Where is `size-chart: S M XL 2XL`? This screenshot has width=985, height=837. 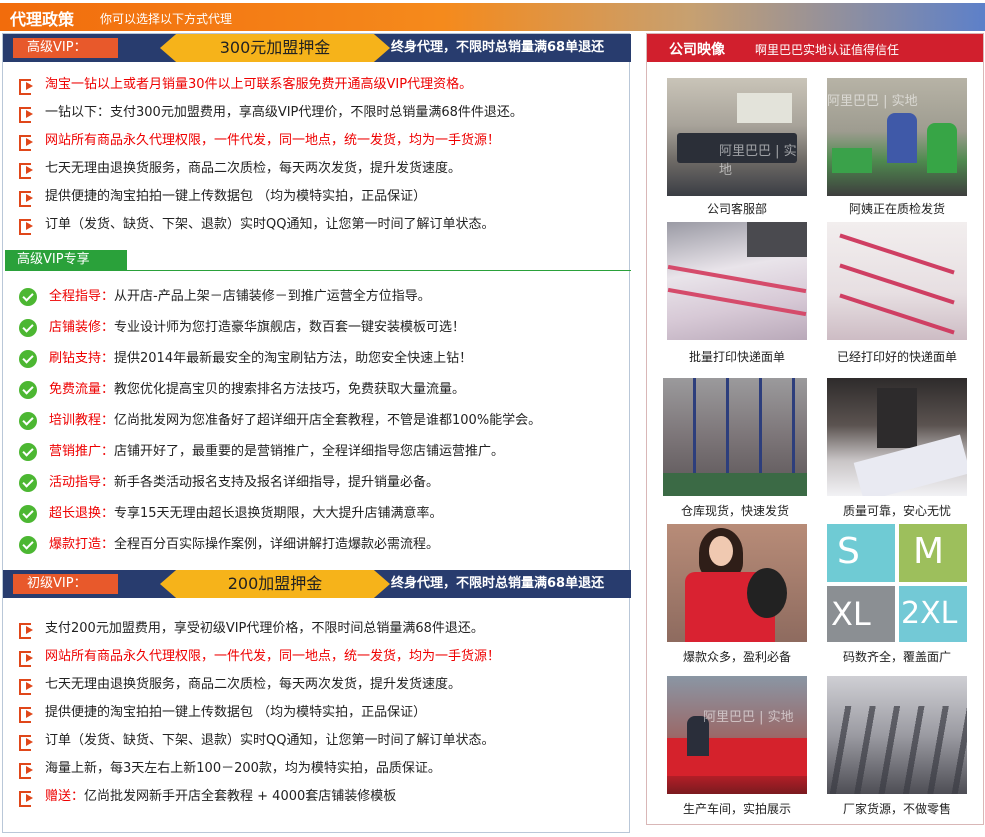
size-chart: S M XL 2XL is located at coordinates (897, 583).